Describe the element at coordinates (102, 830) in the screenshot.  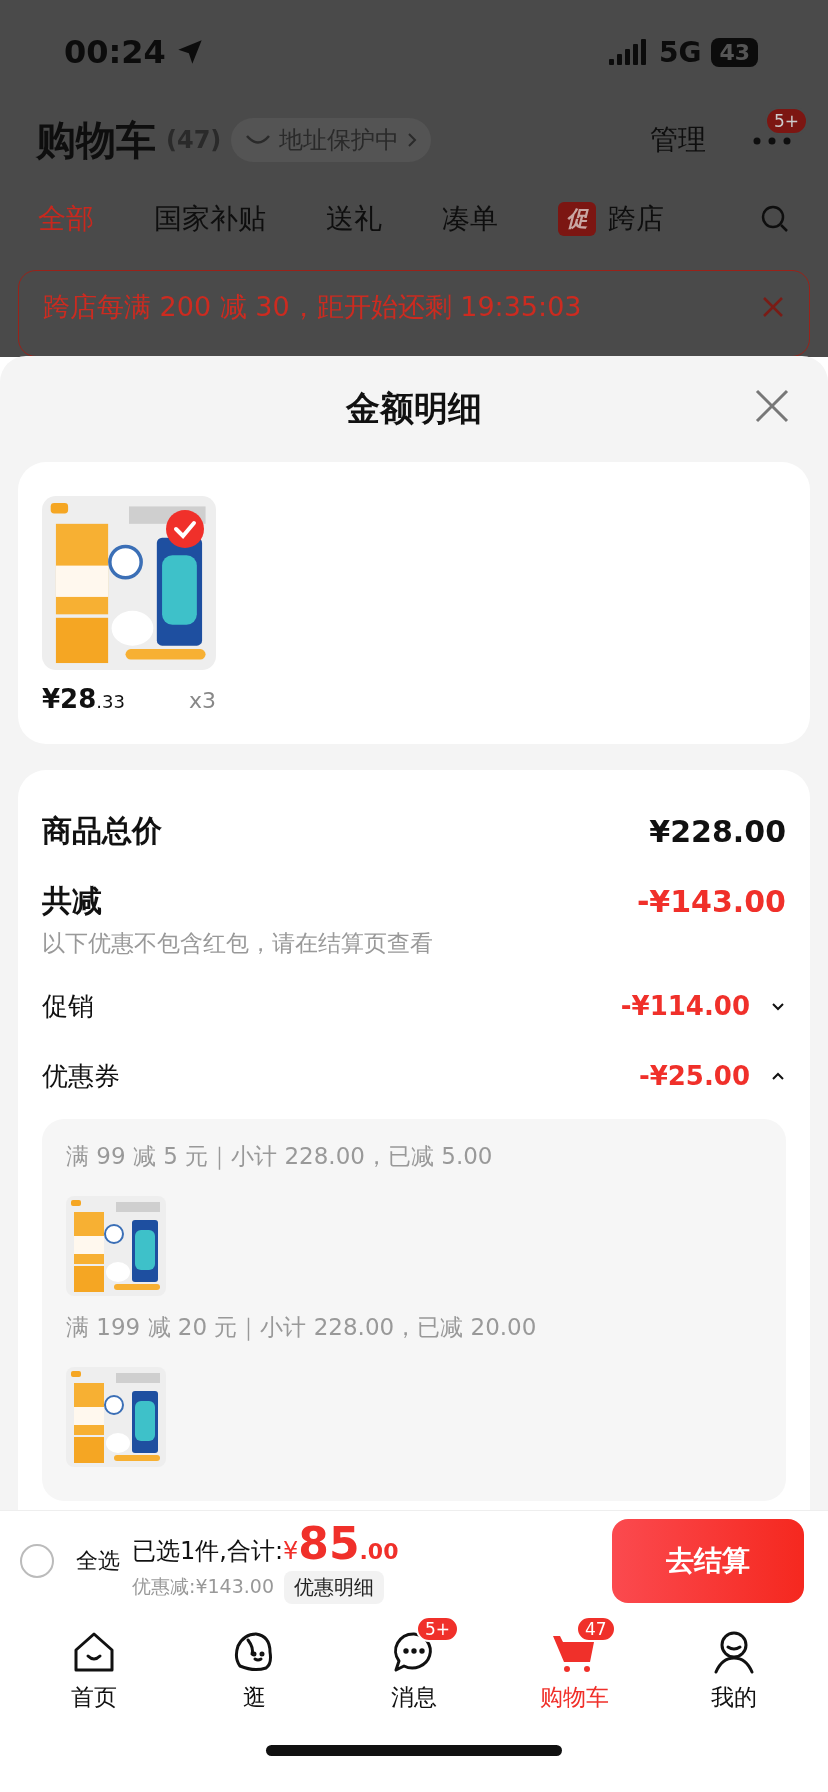
I see `summary-label: 商品总价` at that location.